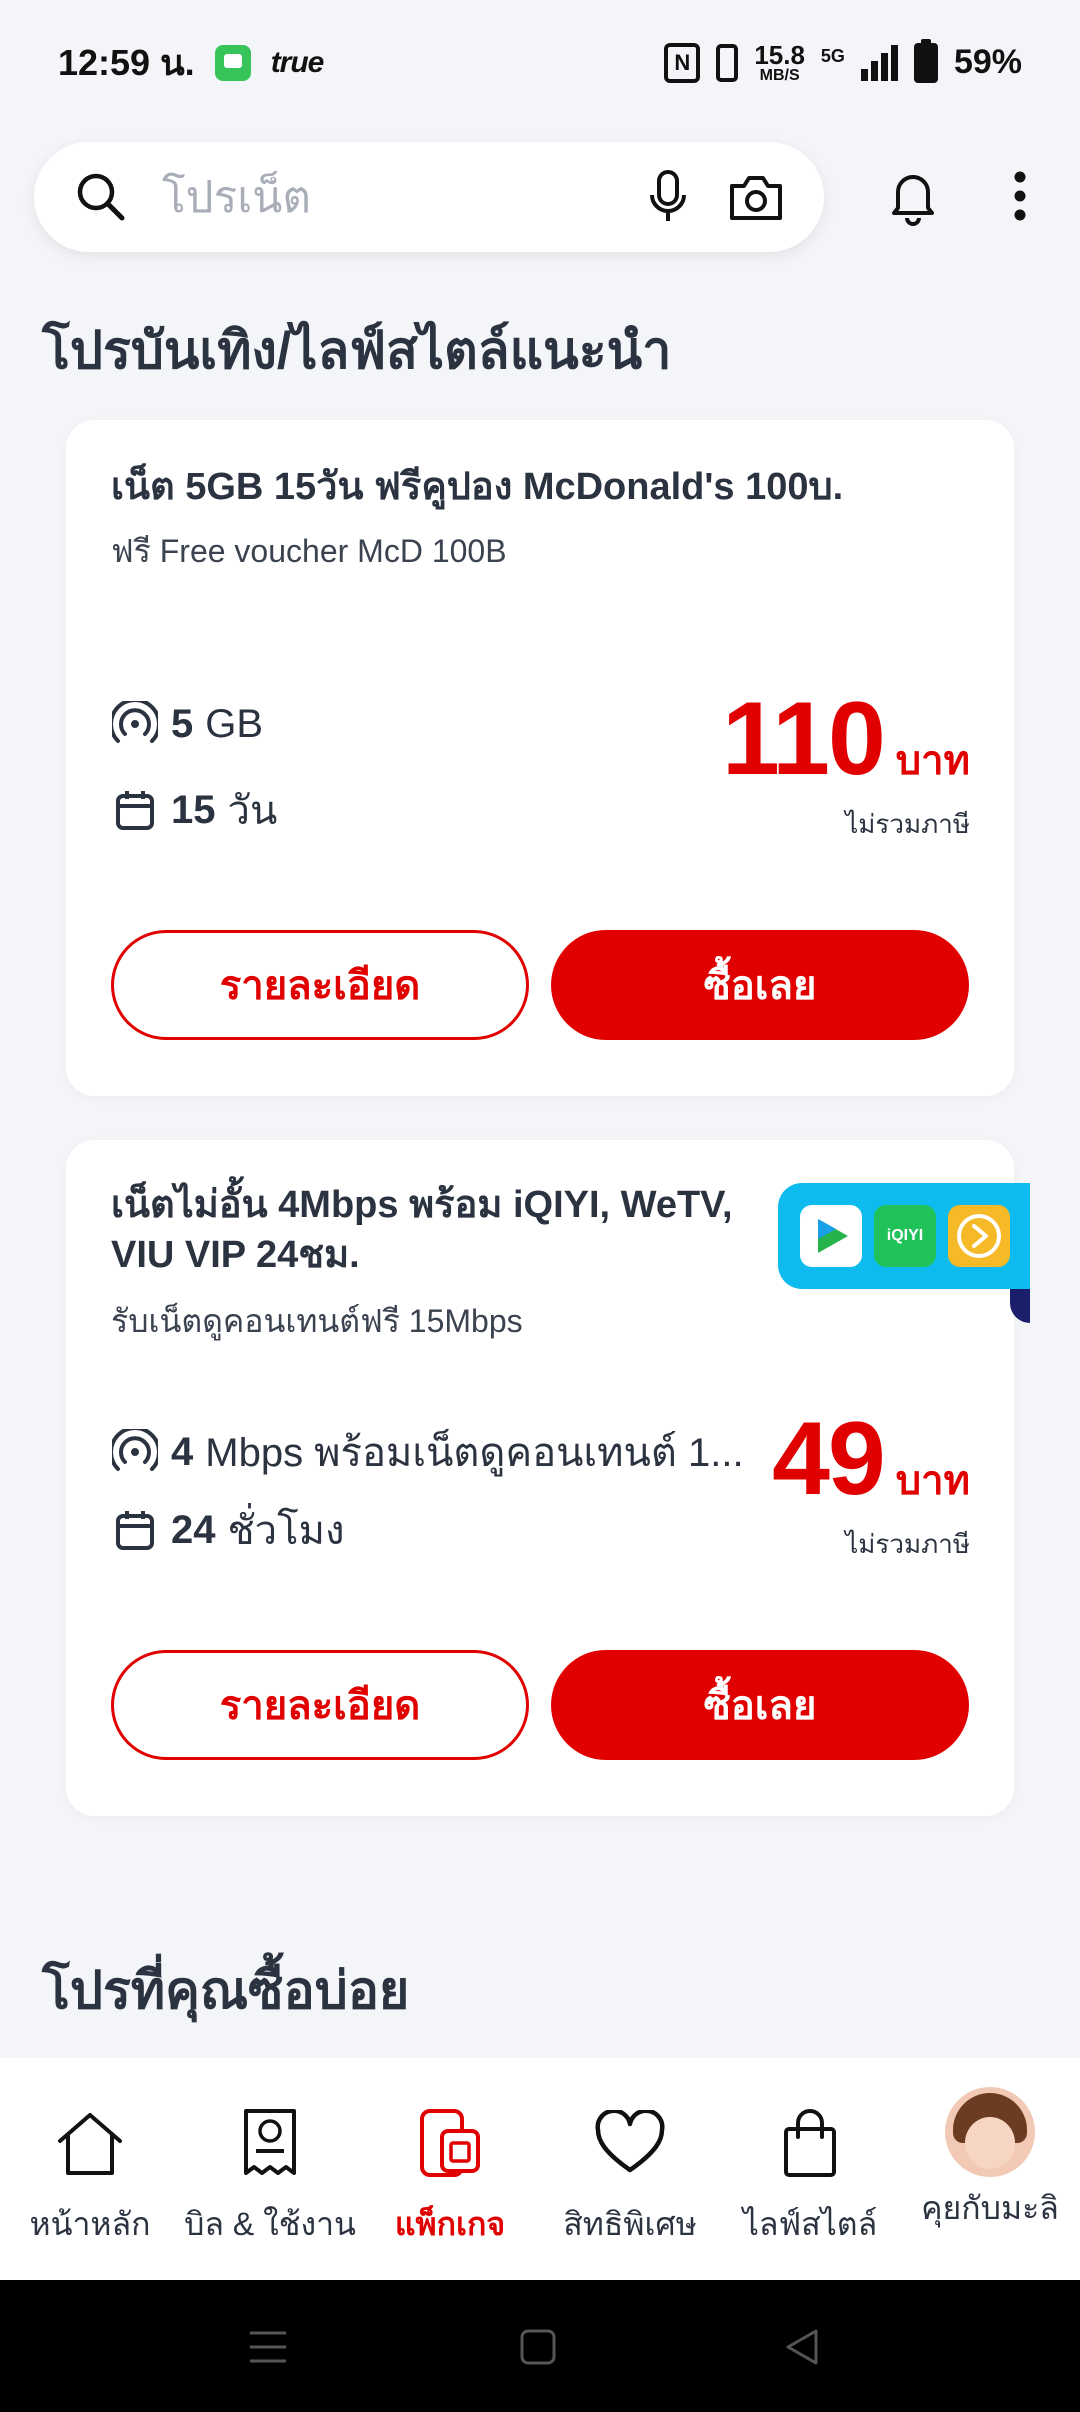 The height and width of the screenshot is (2412, 1080). I want to click on package-title: เน็ต 5GB 15วัน ฟรีคูปอง McDonald's 100บ., so click(477, 487).